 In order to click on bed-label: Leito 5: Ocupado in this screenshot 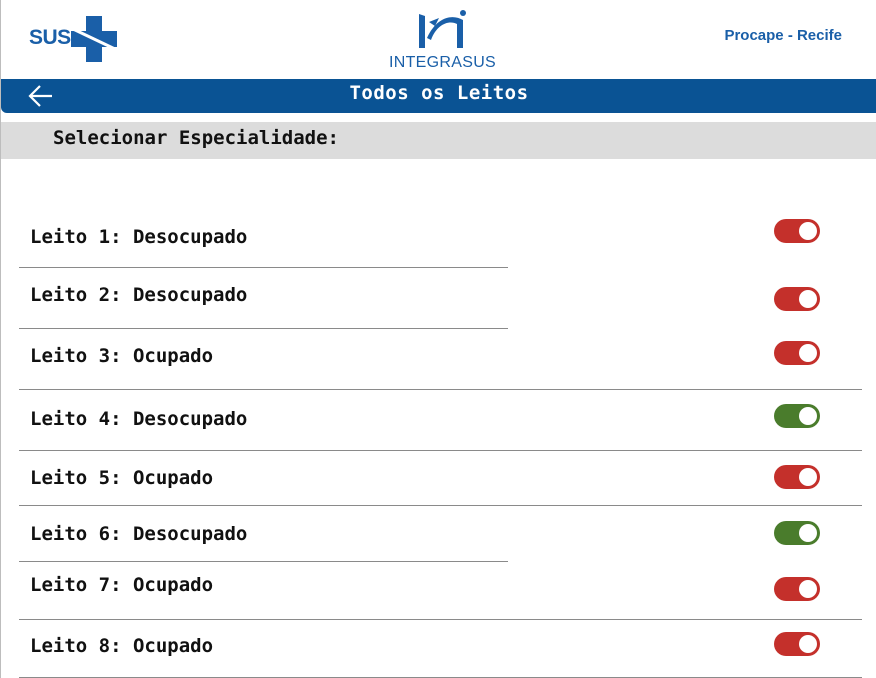, I will do `click(122, 478)`.